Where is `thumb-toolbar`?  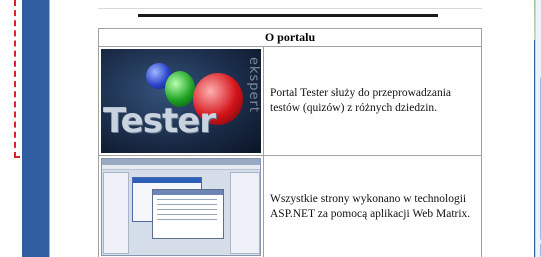
thumb-toolbar is located at coordinates (181, 167).